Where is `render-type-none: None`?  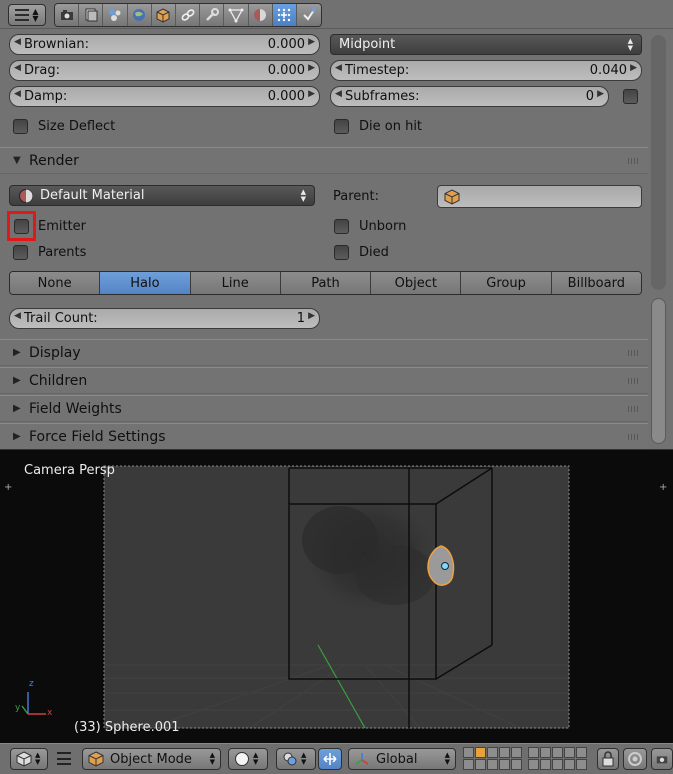
render-type-none: None is located at coordinates (55, 283).